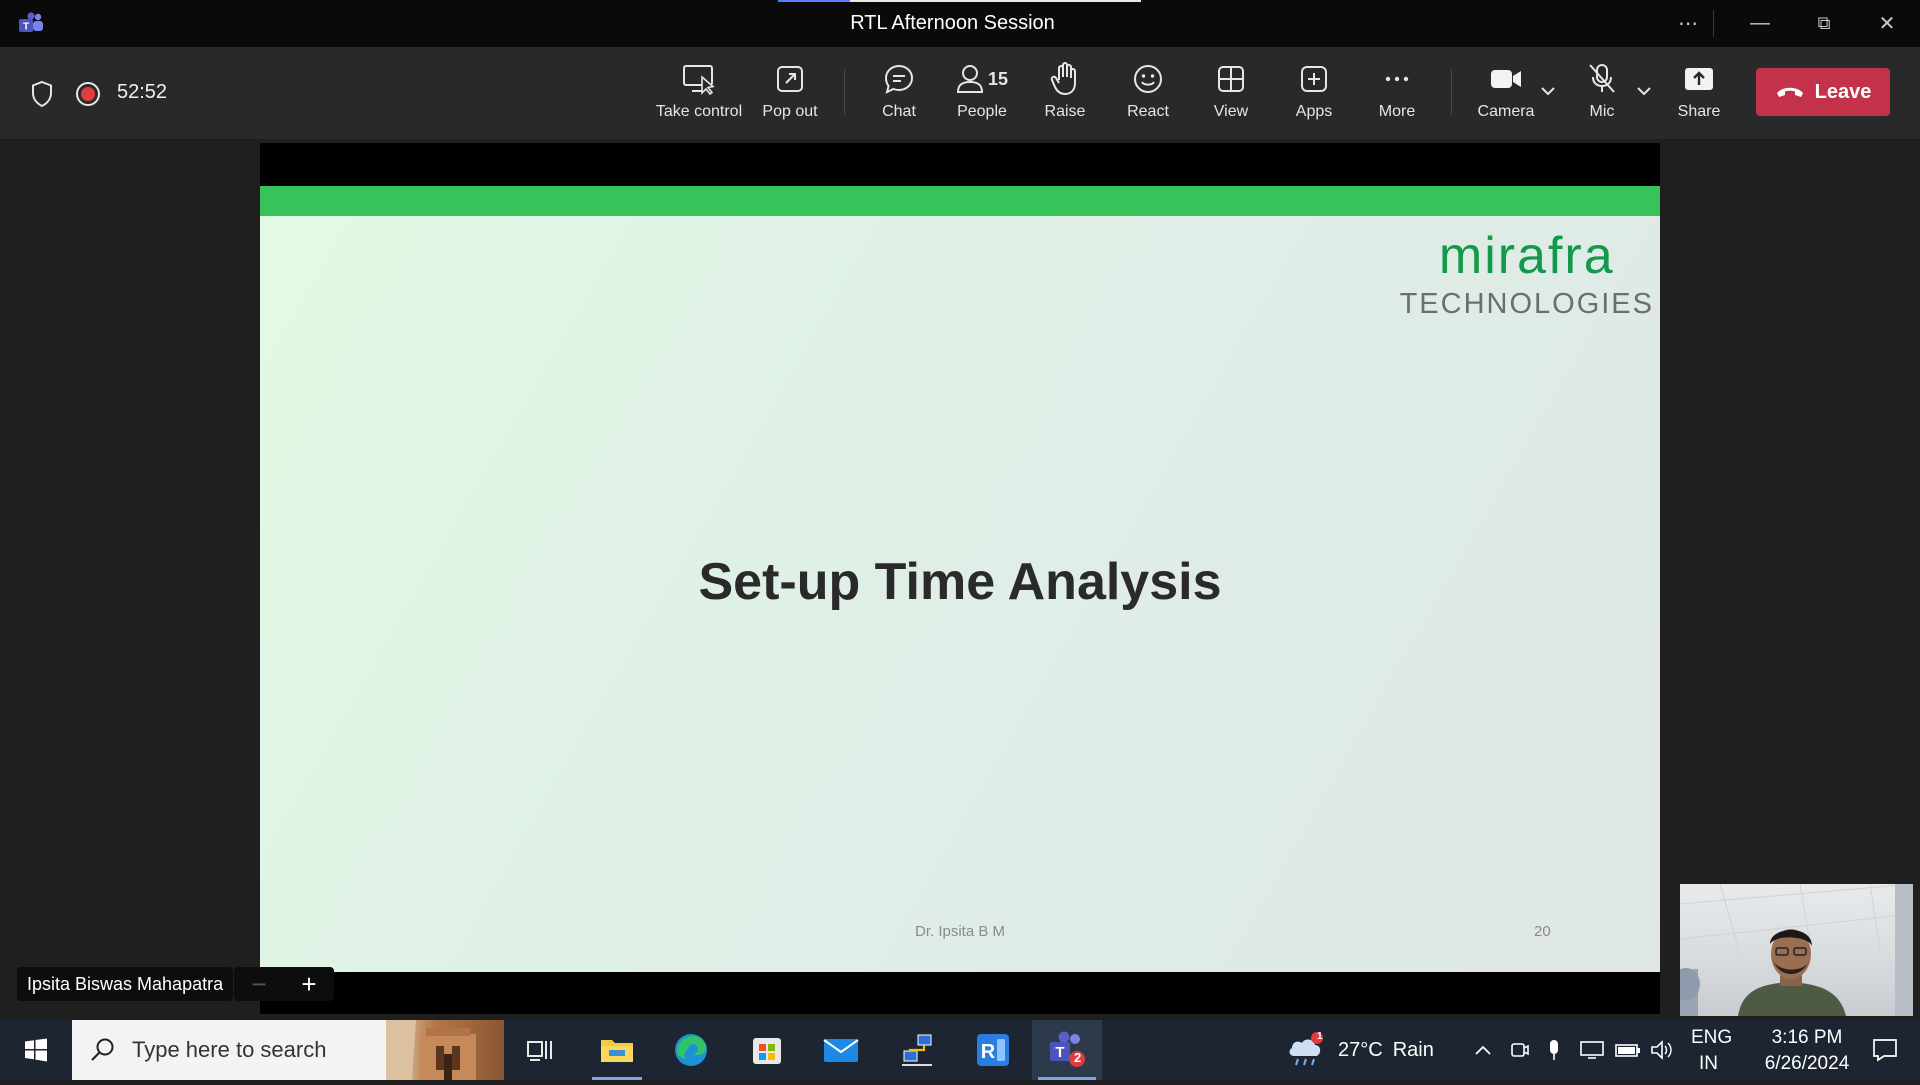 The width and height of the screenshot is (1920, 1085). What do you see at coordinates (42, 94) in the screenshot?
I see `shield-icon` at bounding box center [42, 94].